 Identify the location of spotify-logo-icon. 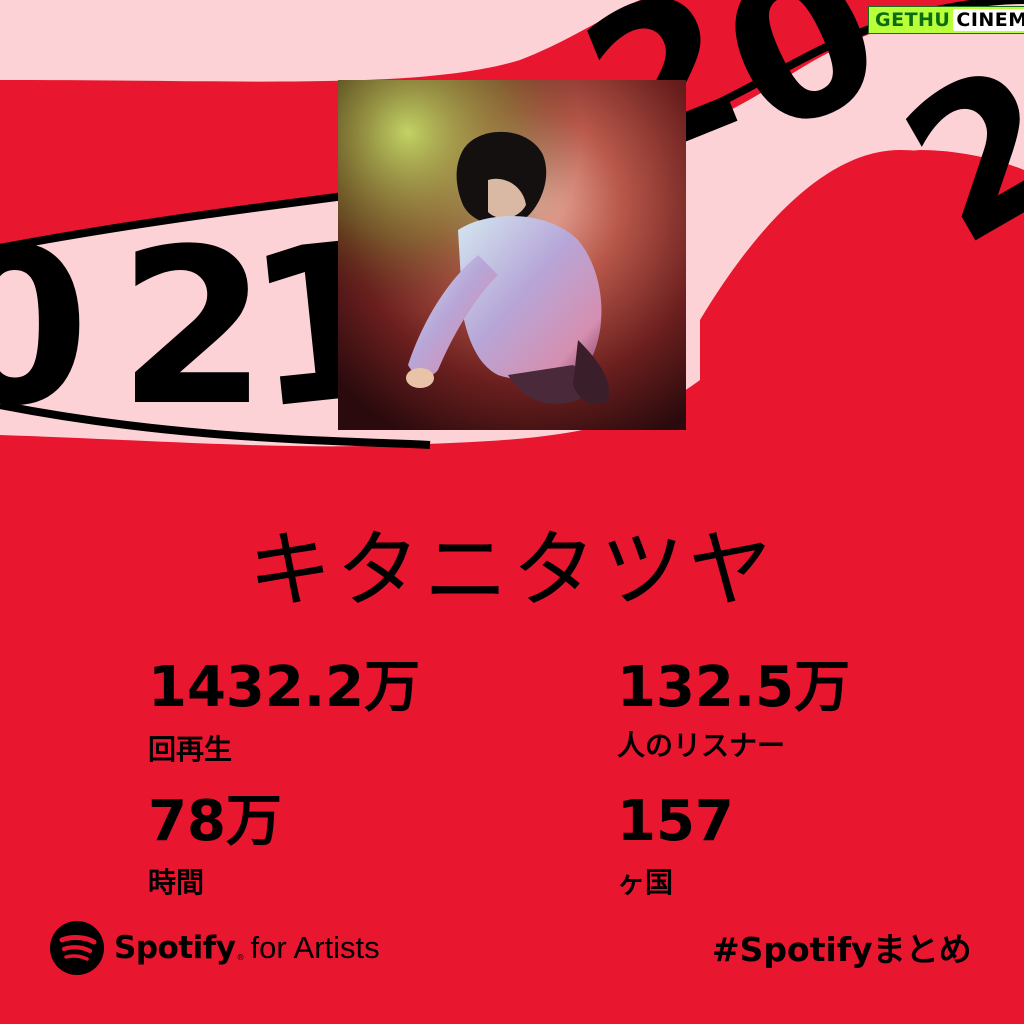
(77, 948).